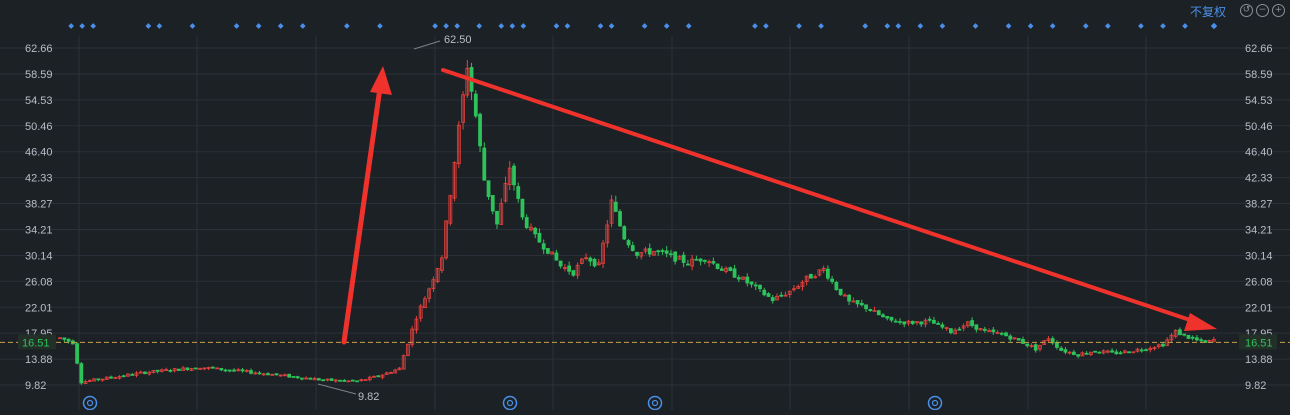 The image size is (1290, 415). I want to click on event-icon-ring, so click(90, 403).